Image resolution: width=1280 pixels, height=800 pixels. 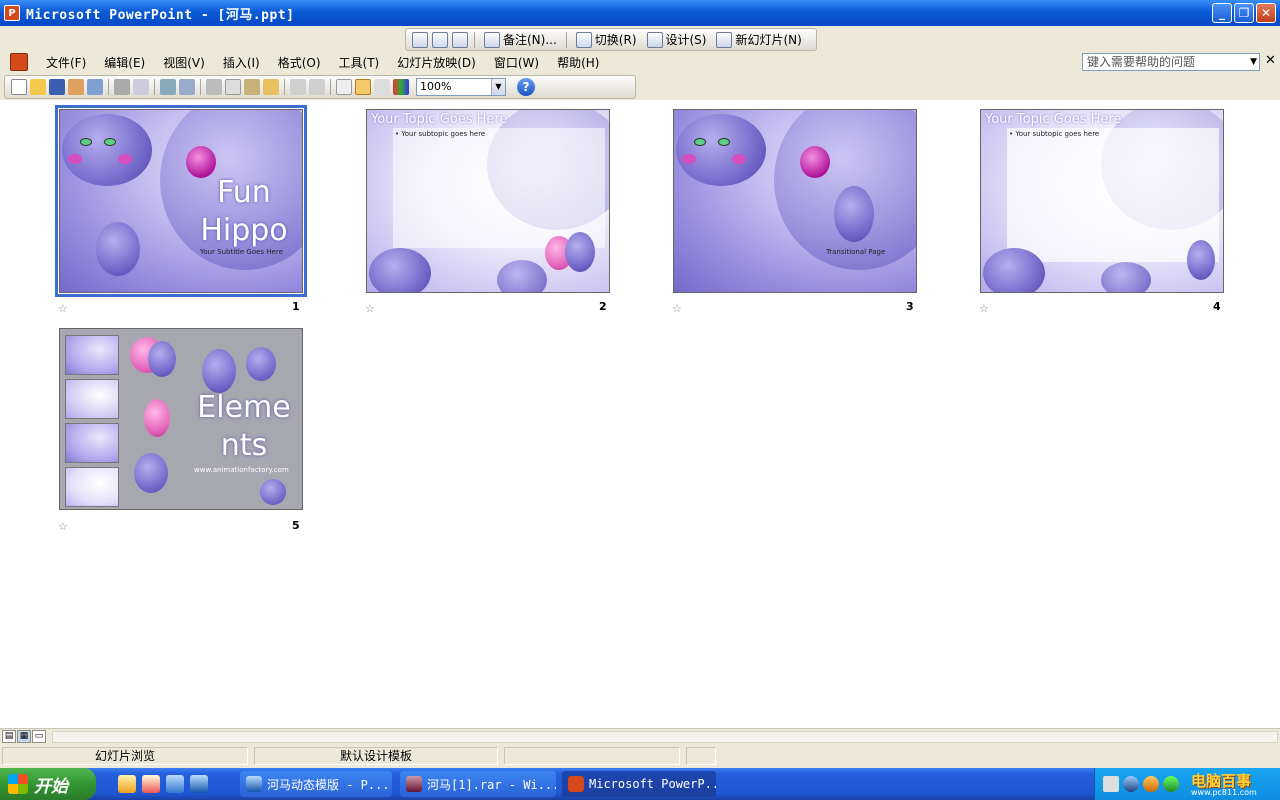 What do you see at coordinates (1131, 784) in the screenshot?
I see `back-arrow-icon` at bounding box center [1131, 784].